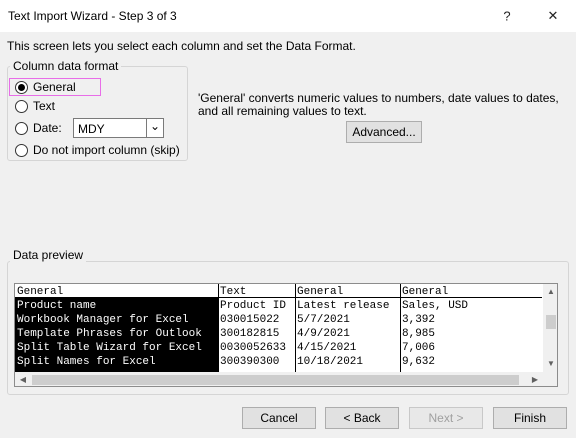 This screenshot has width=576, height=438. Describe the element at coordinates (327, 348) in the screenshot. I see `table-cell: 4/15/2021` at that location.